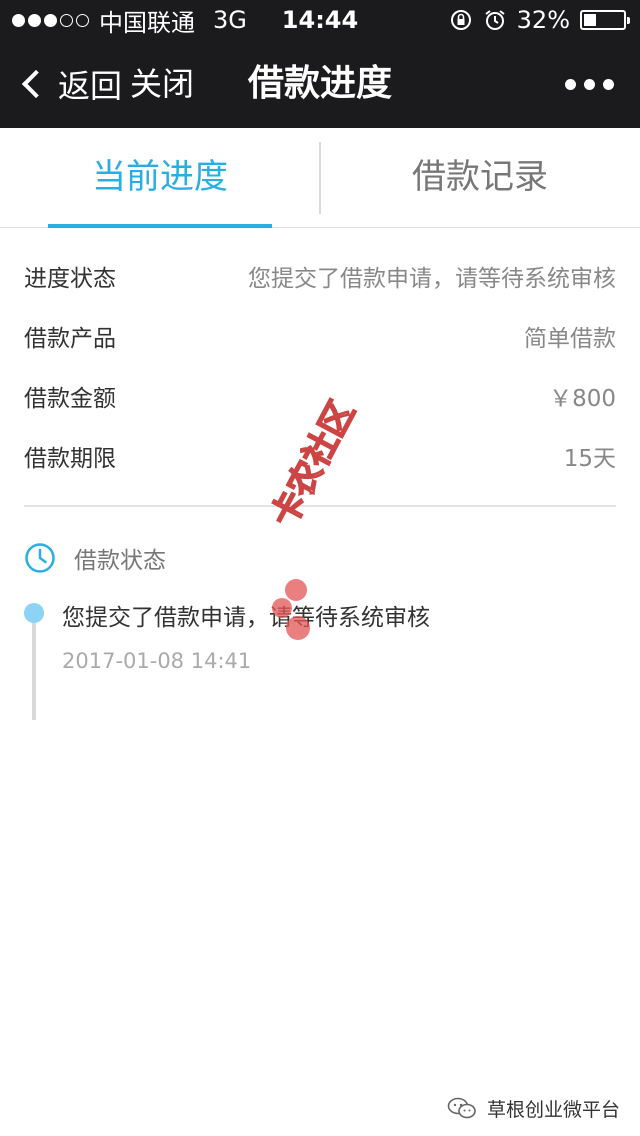 This screenshot has width=640, height=1136. What do you see at coordinates (460, 20) in the screenshot?
I see `rotation-lock-icon` at bounding box center [460, 20].